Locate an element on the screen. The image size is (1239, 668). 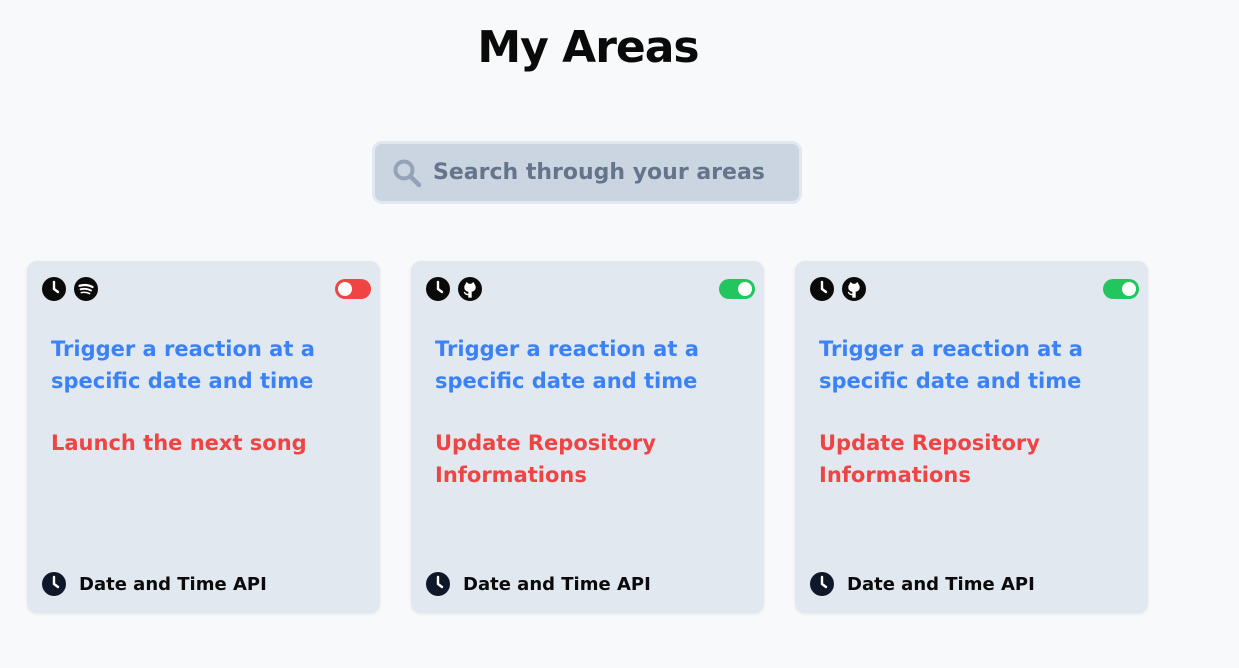
search-bar is located at coordinates (587, 172).